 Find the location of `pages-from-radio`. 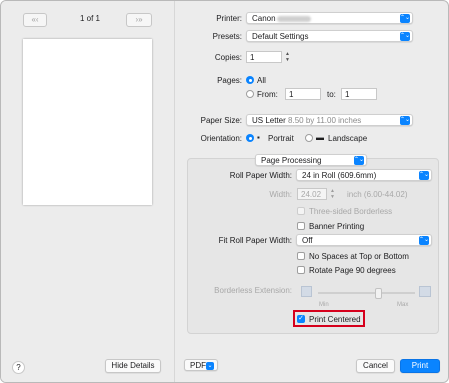

pages-from-radio is located at coordinates (250, 94).